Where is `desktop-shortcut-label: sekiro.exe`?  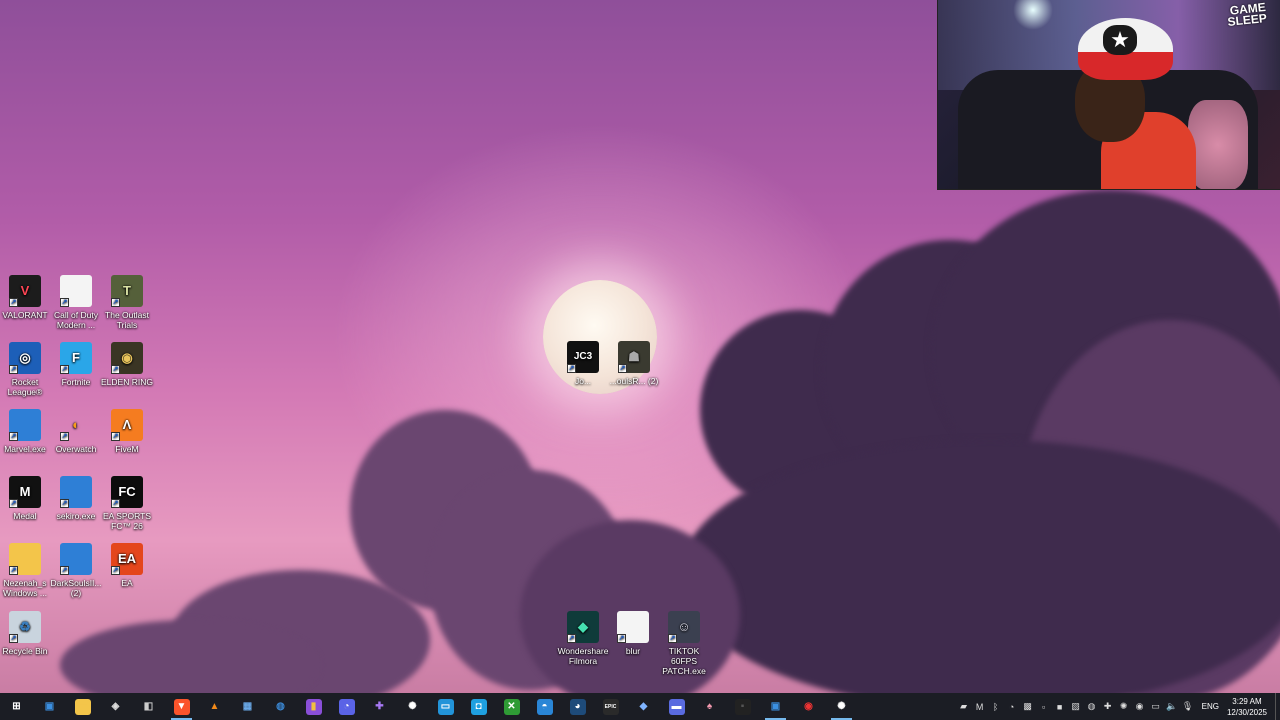 desktop-shortcut-label: sekiro.exe is located at coordinates (76, 516).